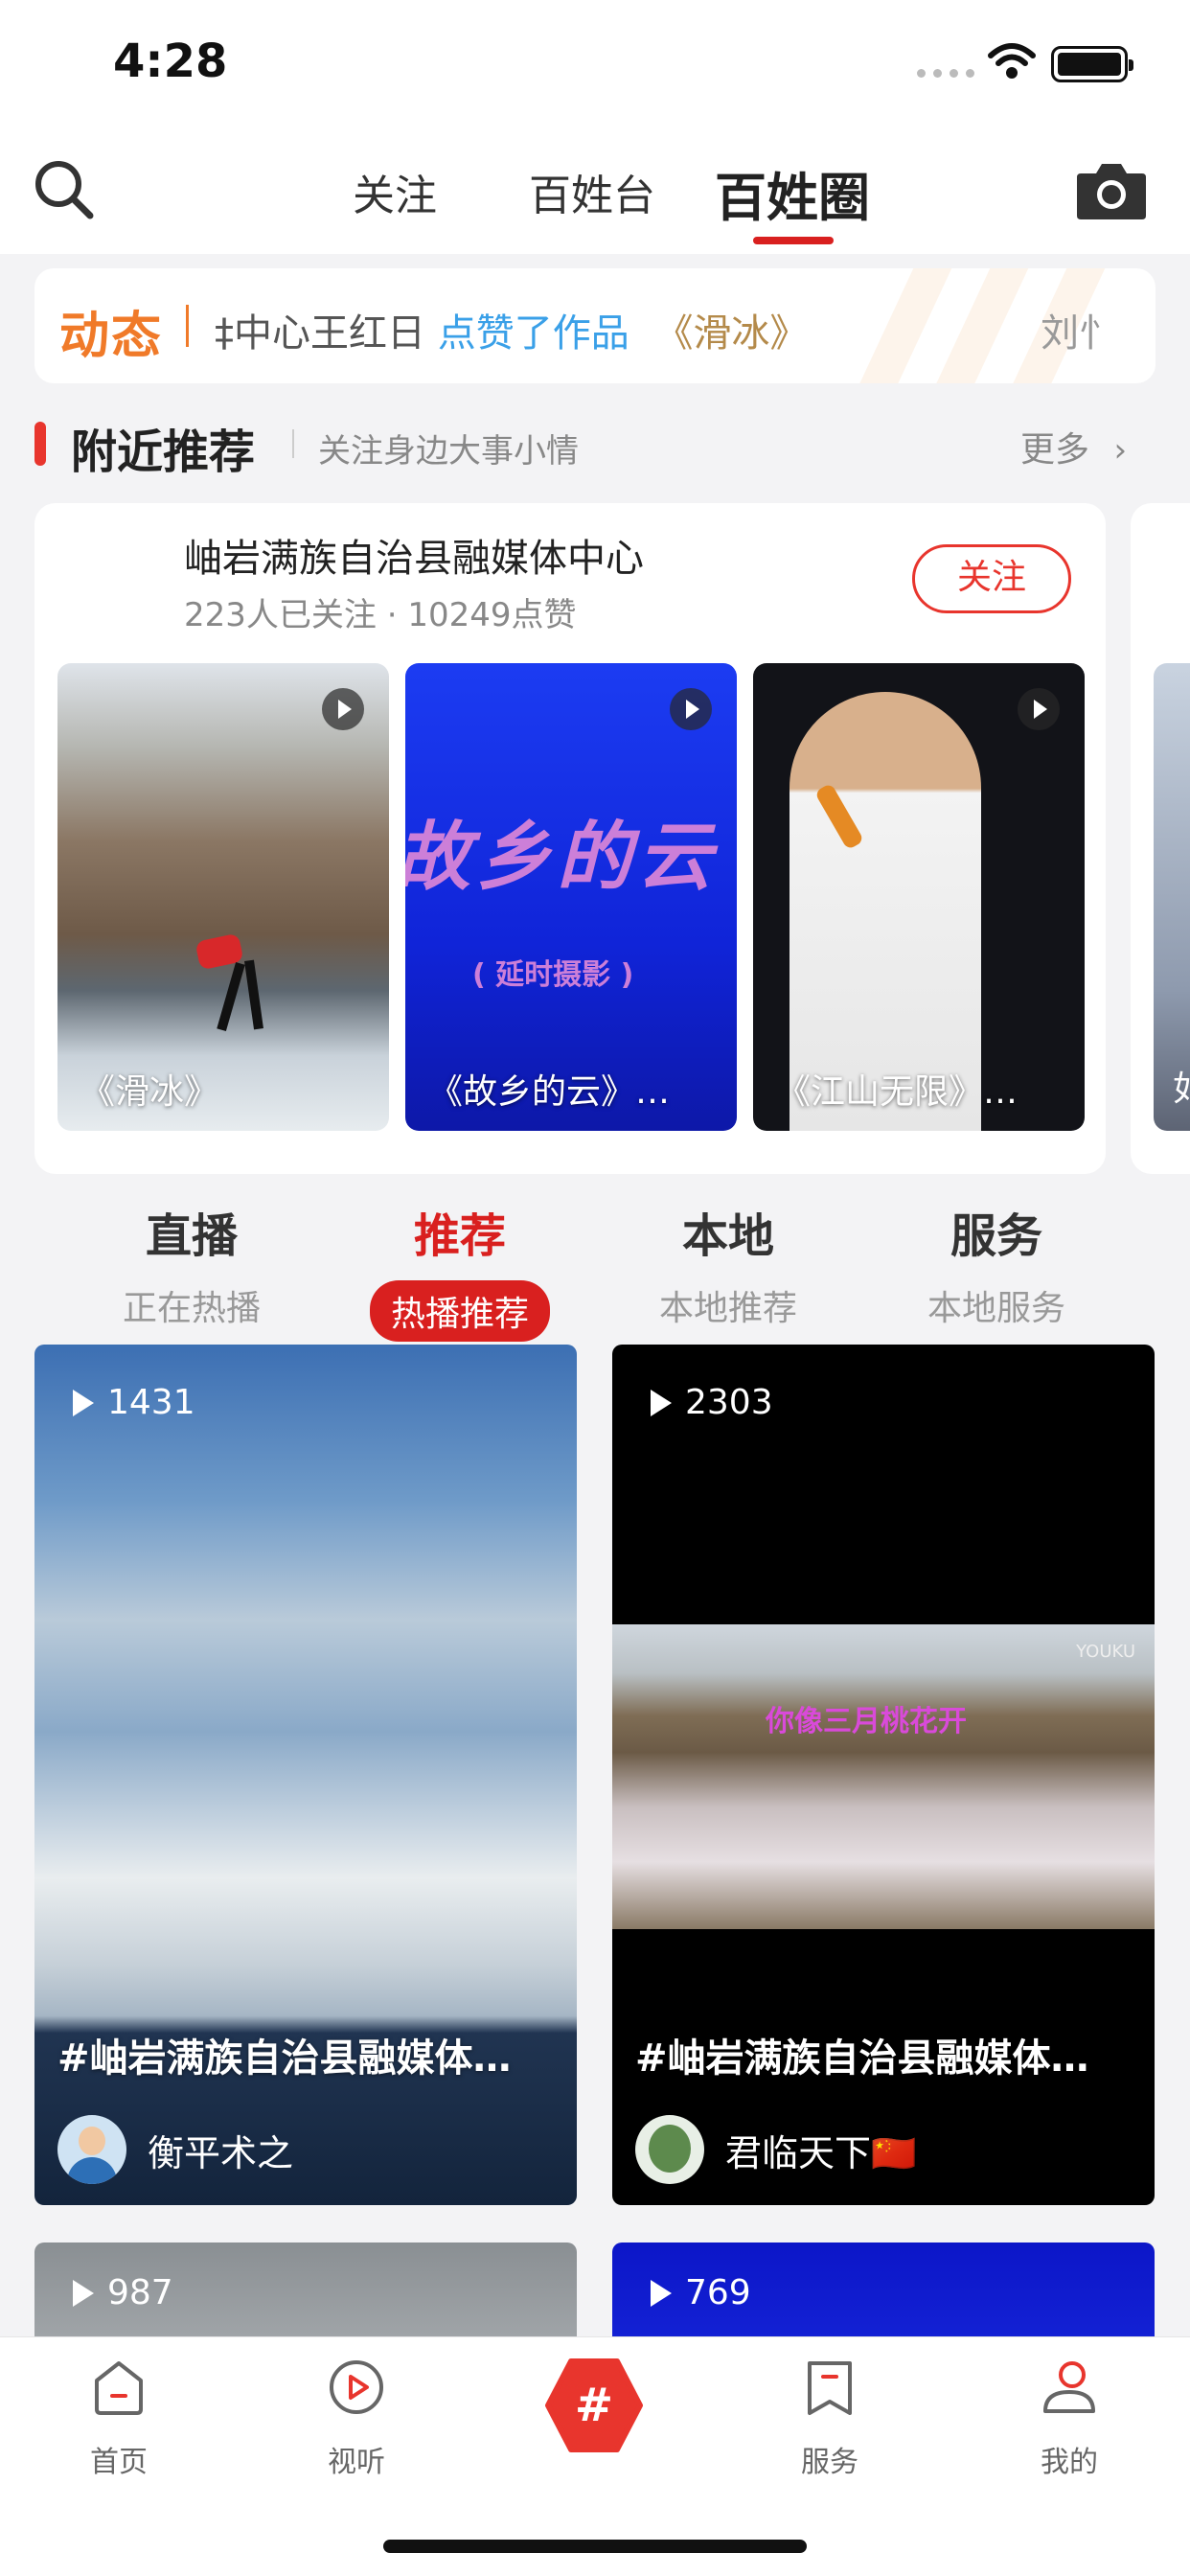 The width and height of the screenshot is (1190, 2576). Describe the element at coordinates (150, 1092) in the screenshot. I see `video-caption: 《滑冰》` at that location.